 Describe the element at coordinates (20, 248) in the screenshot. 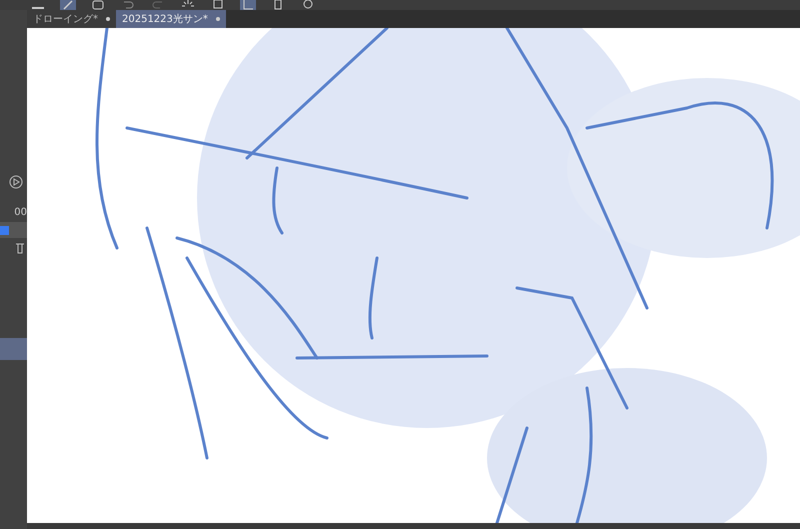

I see `trash-icon` at that location.